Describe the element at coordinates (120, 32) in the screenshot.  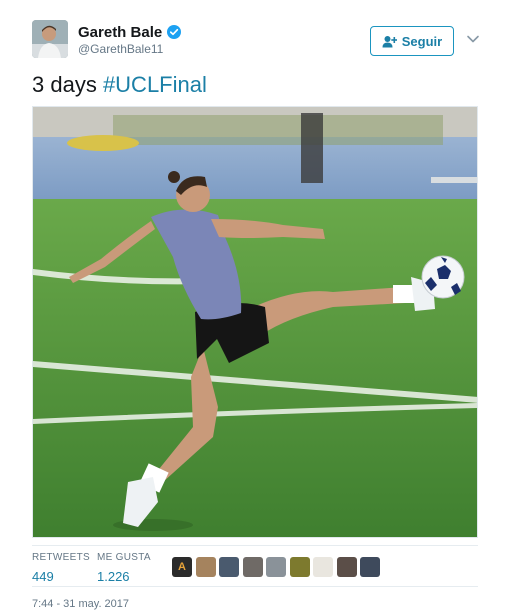
I see `author-display-name: Gareth Bale` at that location.